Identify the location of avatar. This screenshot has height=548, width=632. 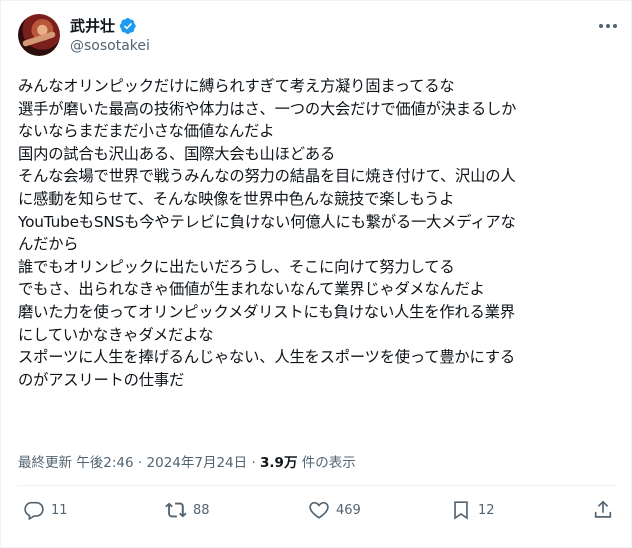
(39, 35).